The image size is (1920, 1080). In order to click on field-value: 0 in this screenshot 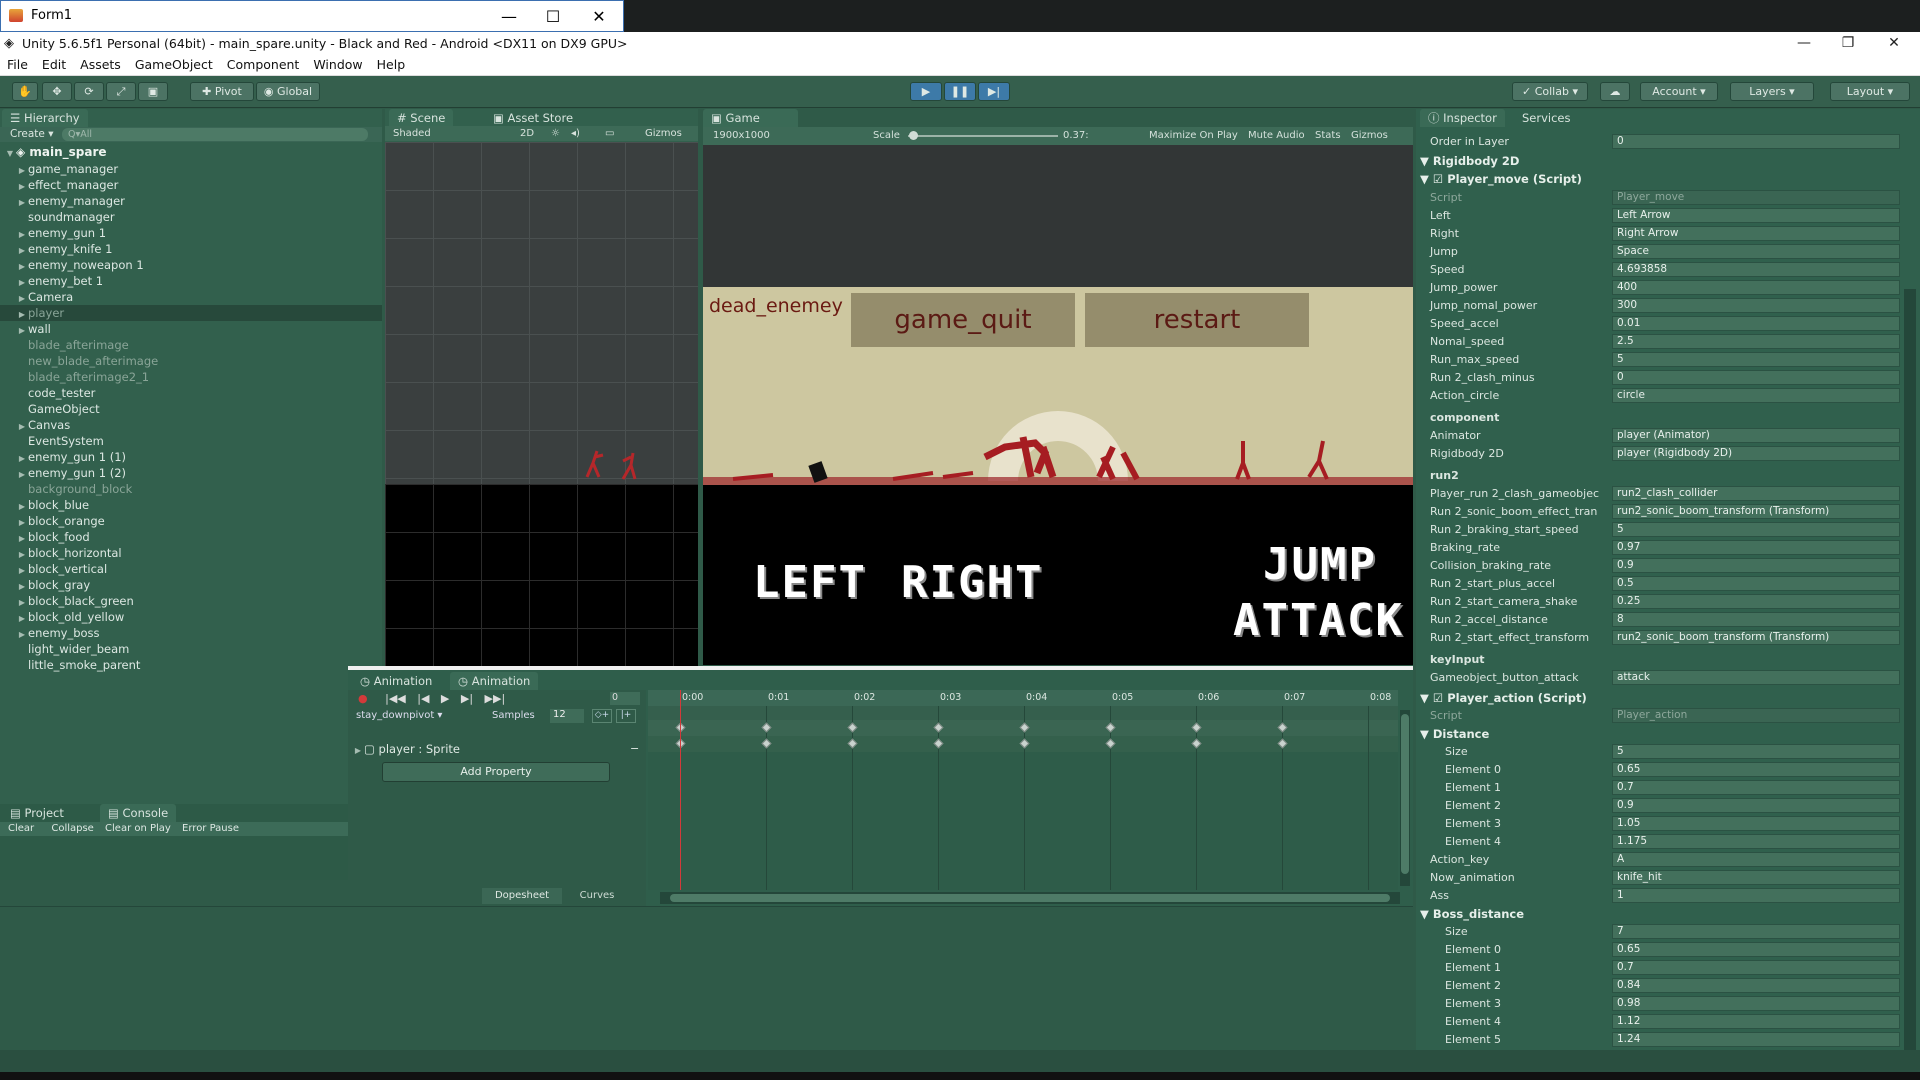, I will do `click(1756, 377)`.